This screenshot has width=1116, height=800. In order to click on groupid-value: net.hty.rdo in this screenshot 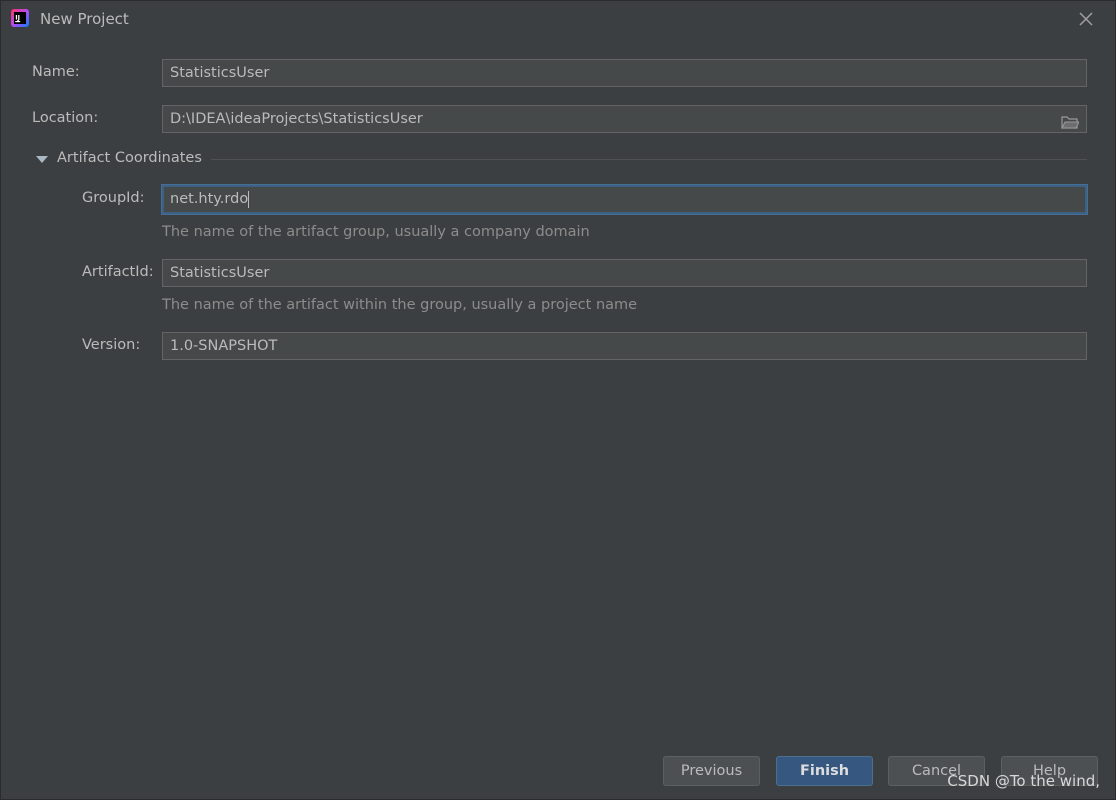, I will do `click(209, 199)`.